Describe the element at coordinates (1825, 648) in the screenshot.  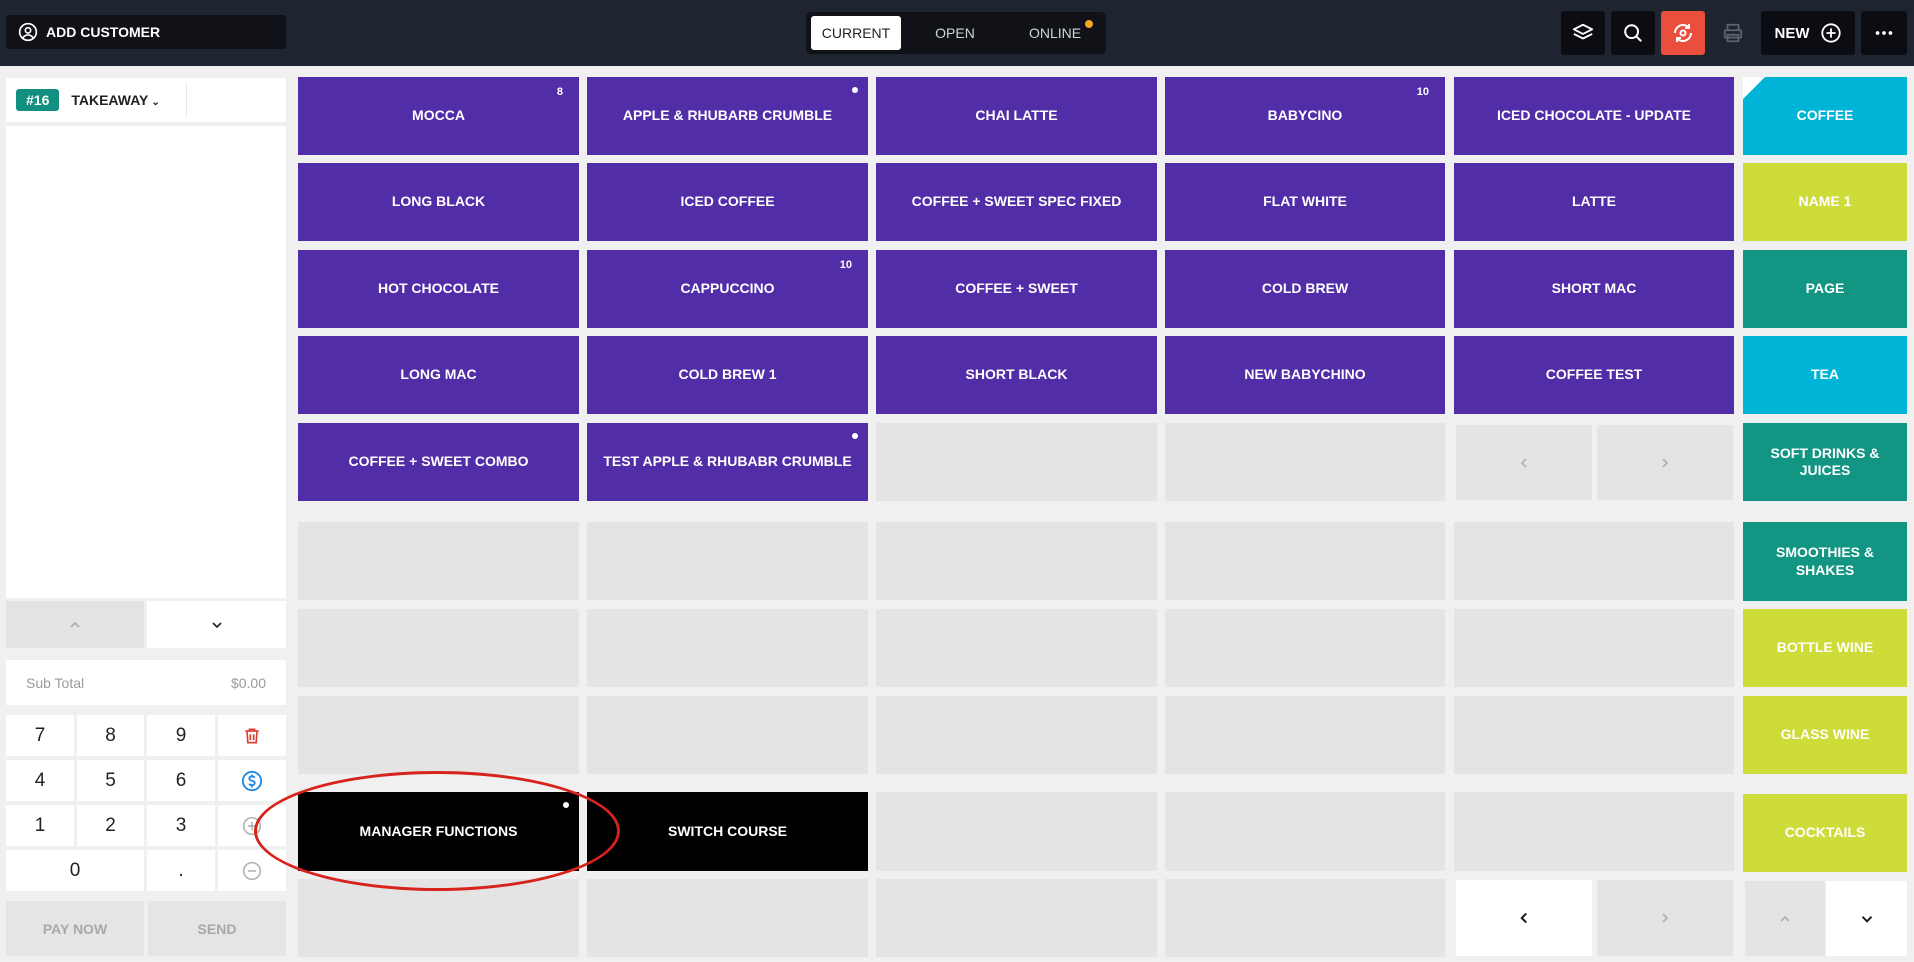
I see `category-bottle-wine: BOTTLE WINE` at that location.